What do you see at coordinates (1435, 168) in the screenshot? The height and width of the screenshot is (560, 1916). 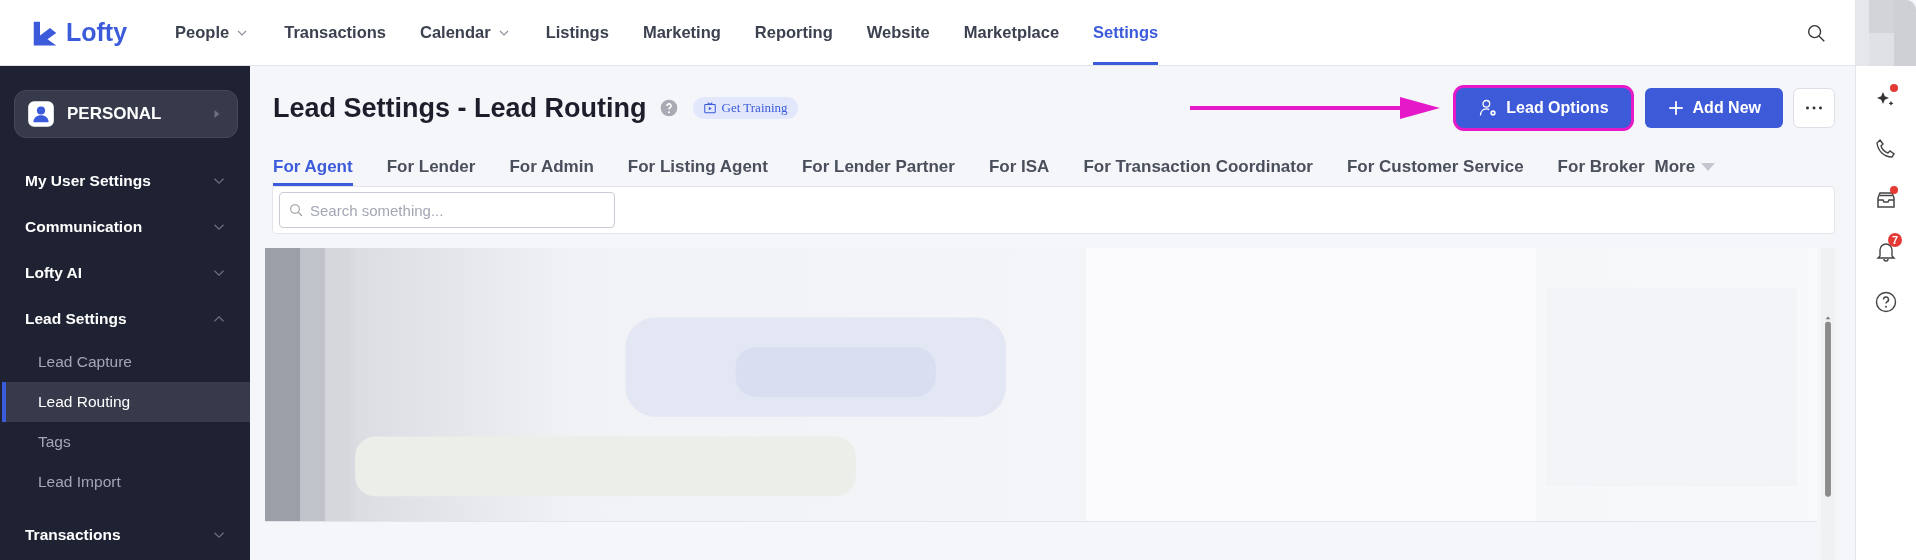 I see `role-tab: For Customer Service` at bounding box center [1435, 168].